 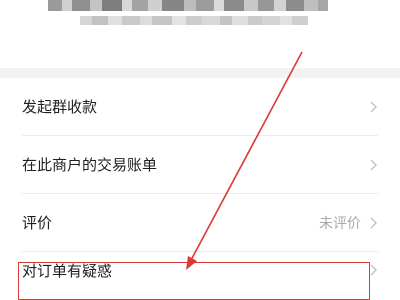 I want to click on section-separator, so click(x=200, y=73).